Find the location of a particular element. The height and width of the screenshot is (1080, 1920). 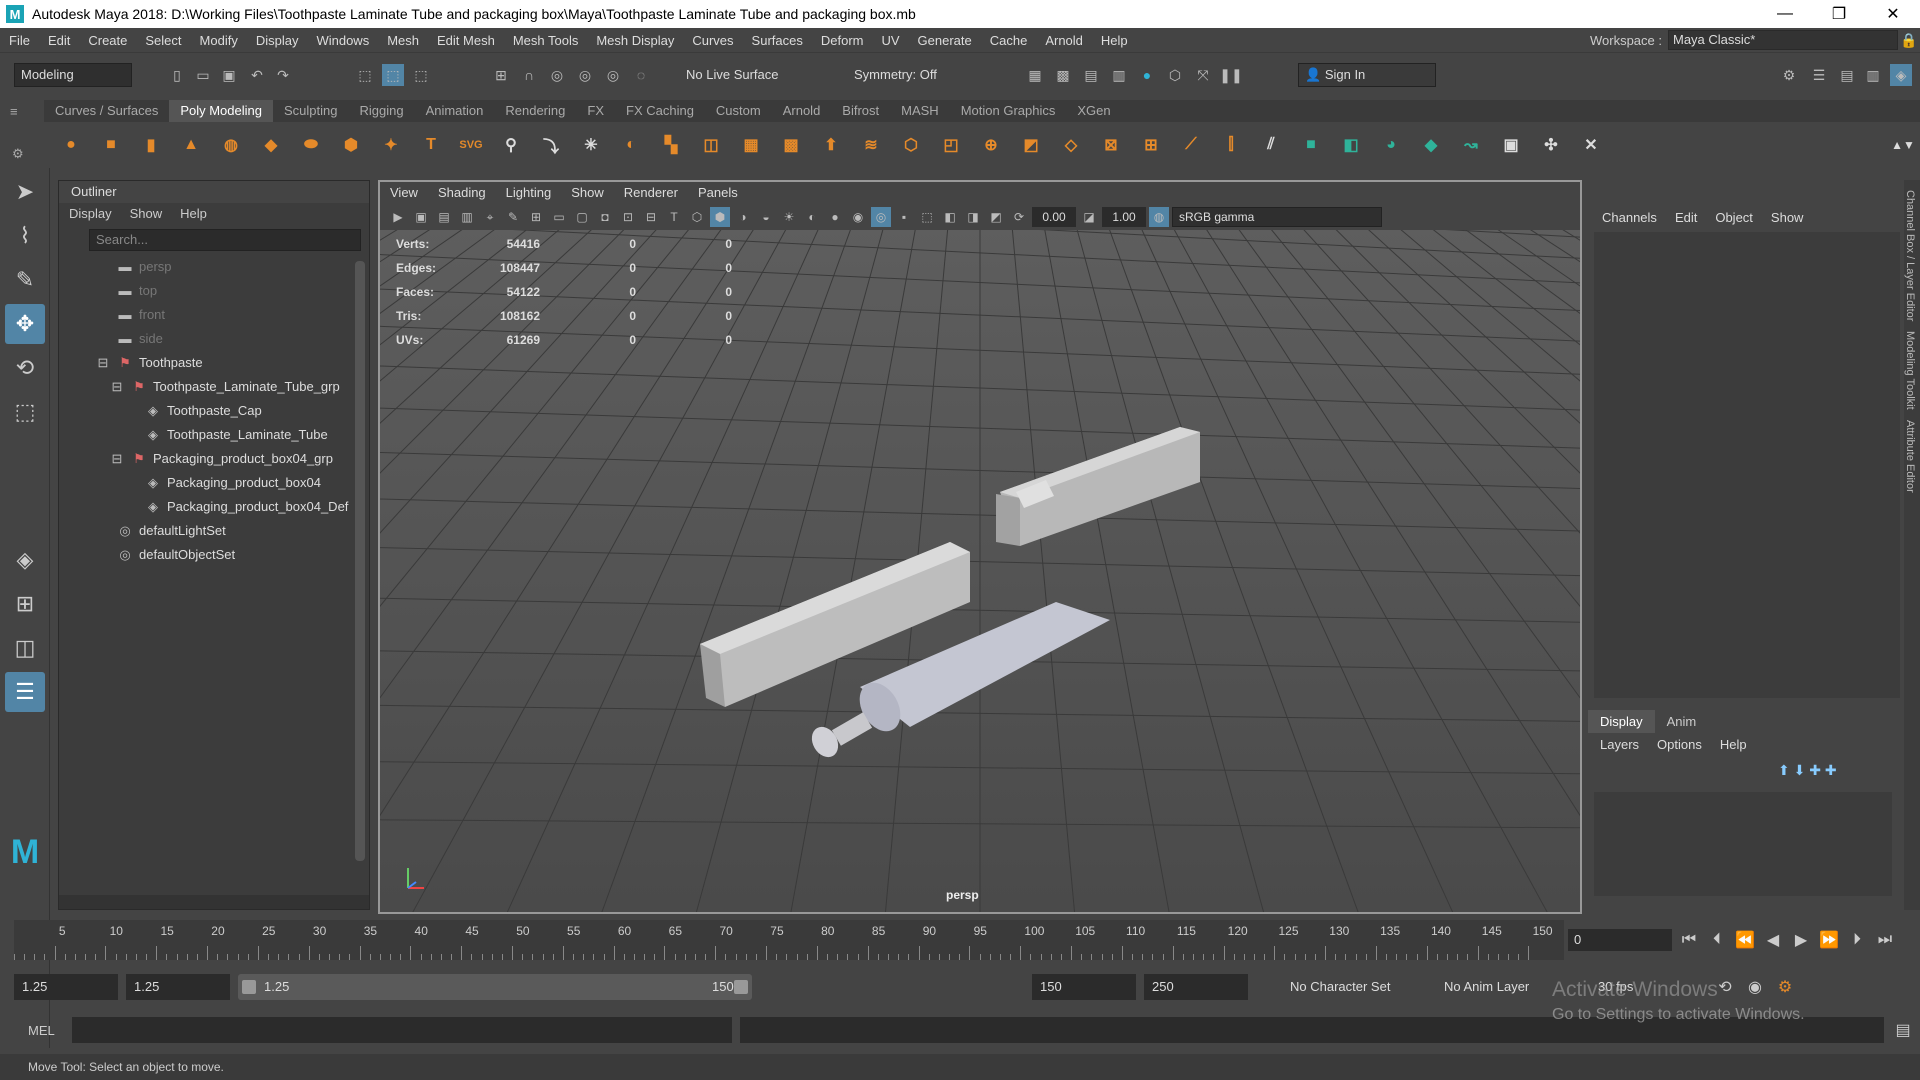

boolean-icon: ⊕ is located at coordinates (991, 145).